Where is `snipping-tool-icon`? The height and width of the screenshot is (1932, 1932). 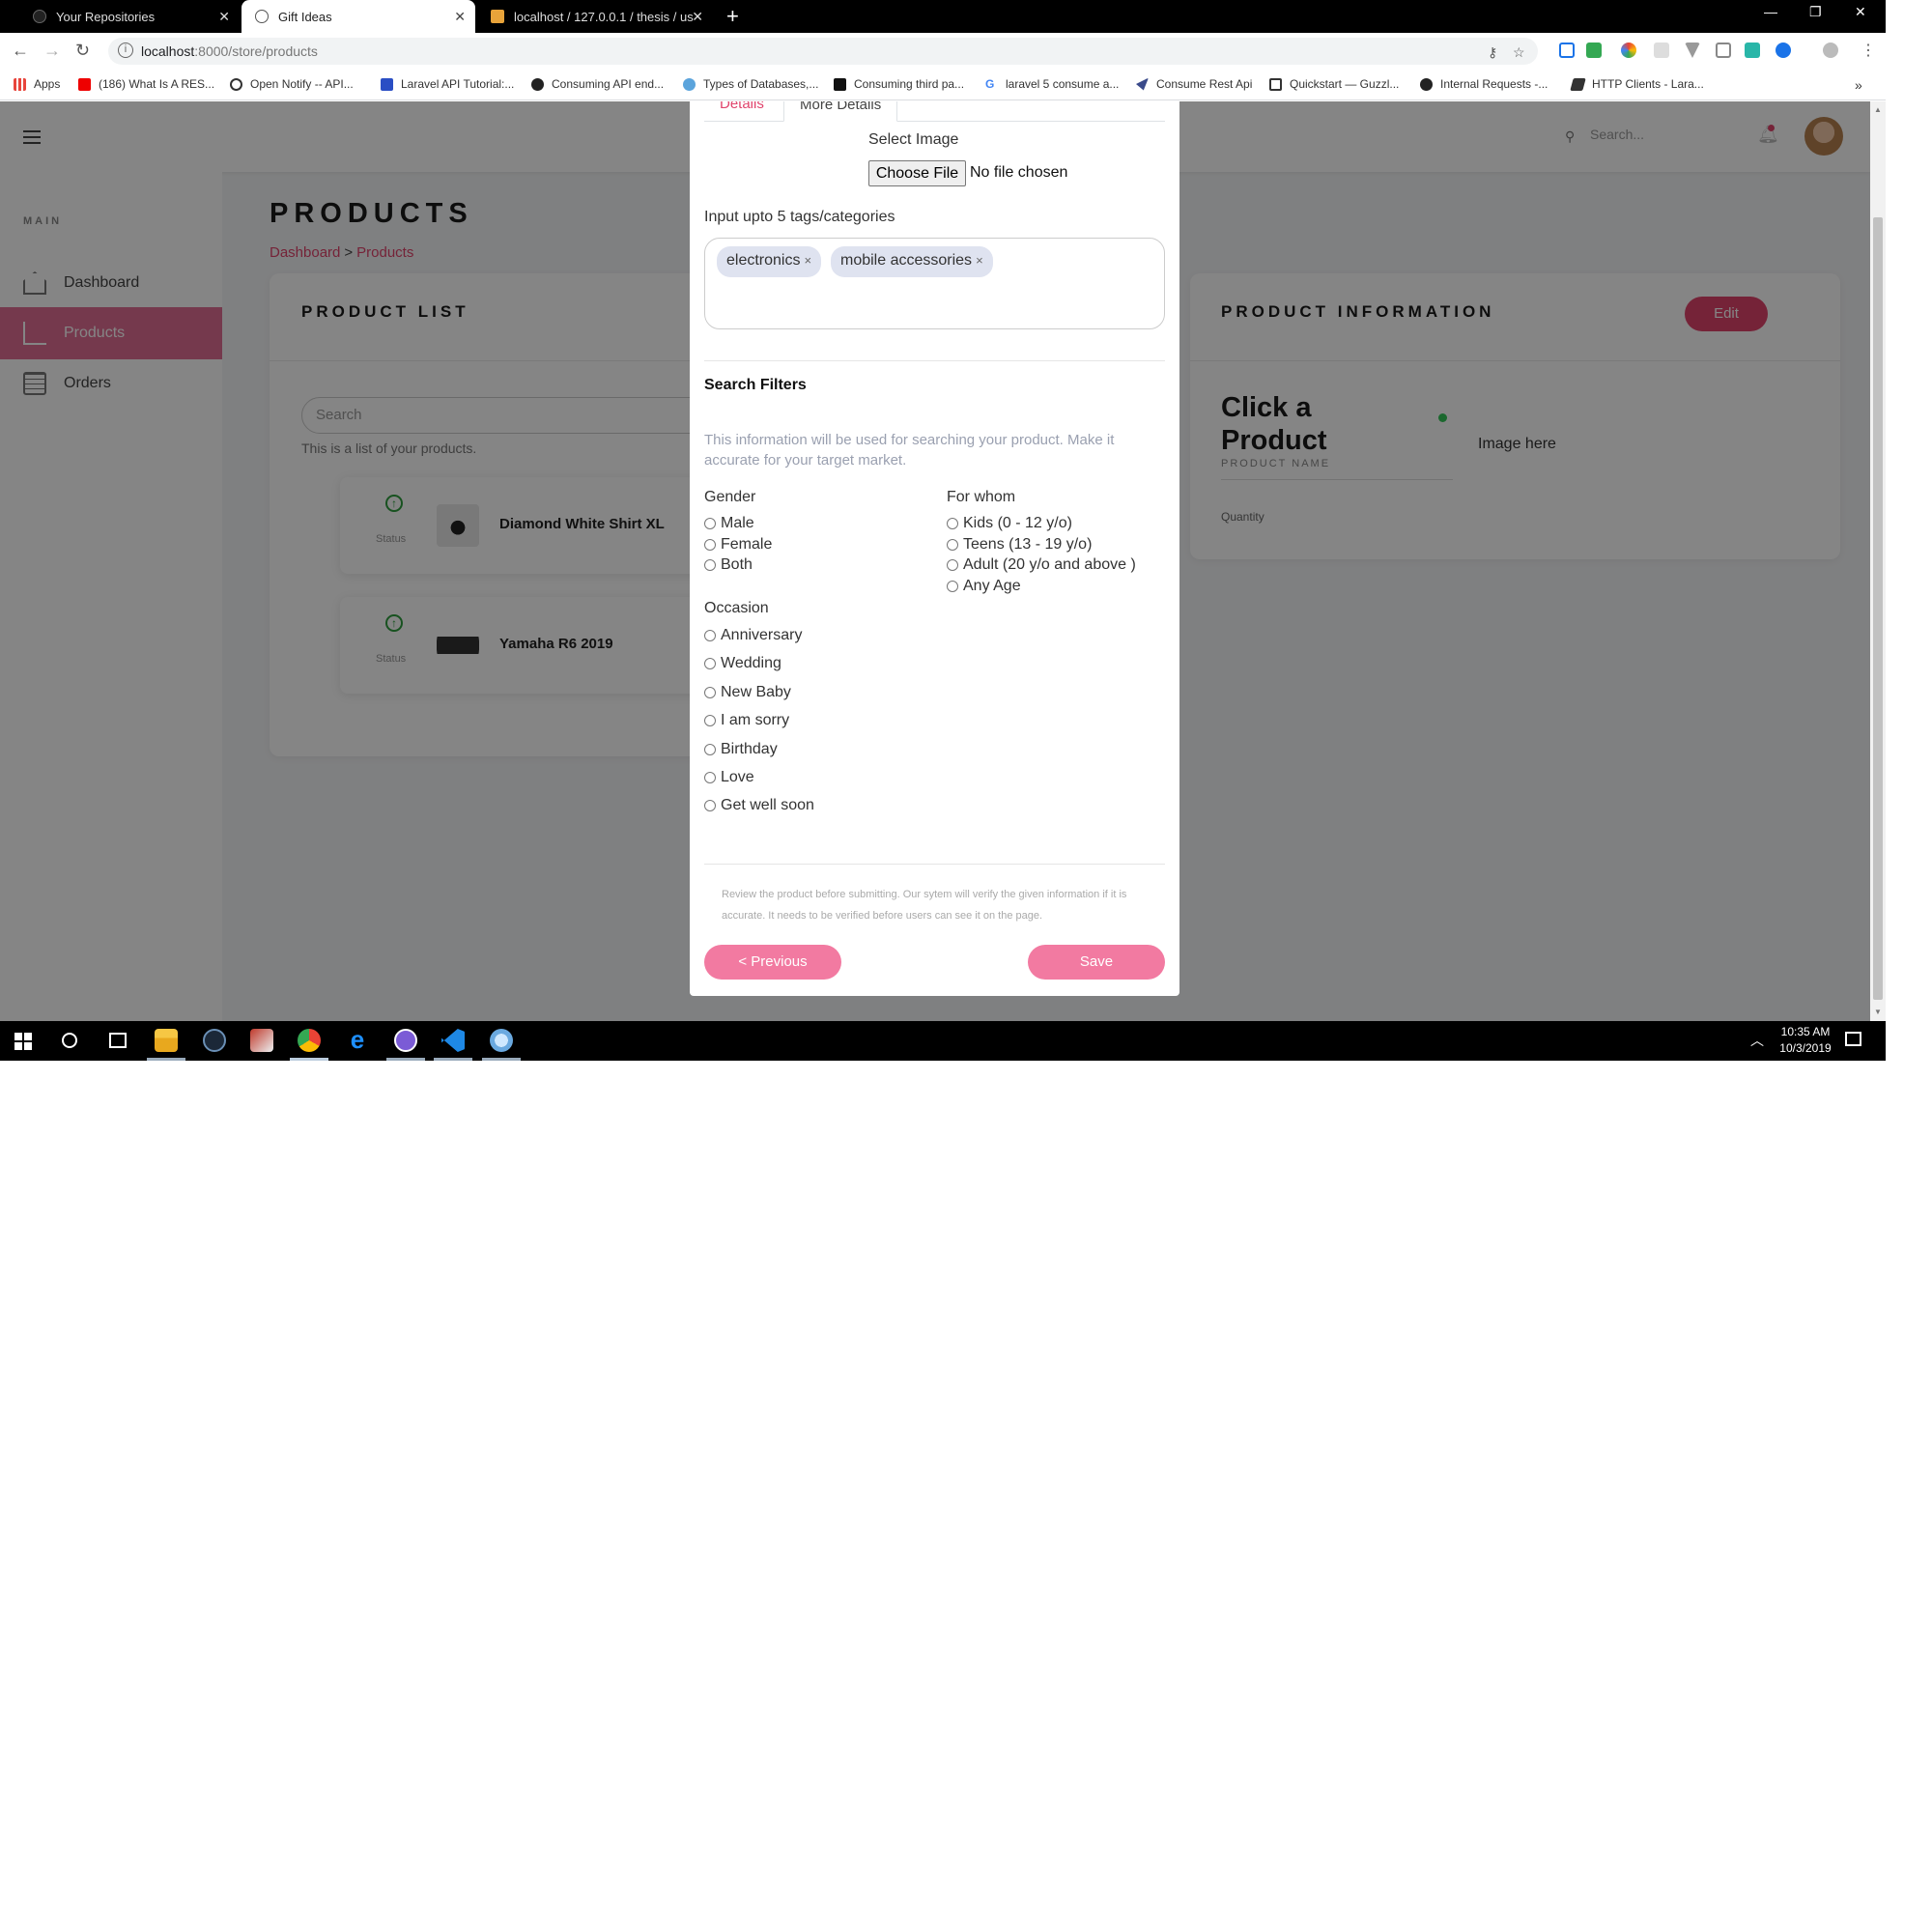
snipping-tool-icon is located at coordinates (502, 1040).